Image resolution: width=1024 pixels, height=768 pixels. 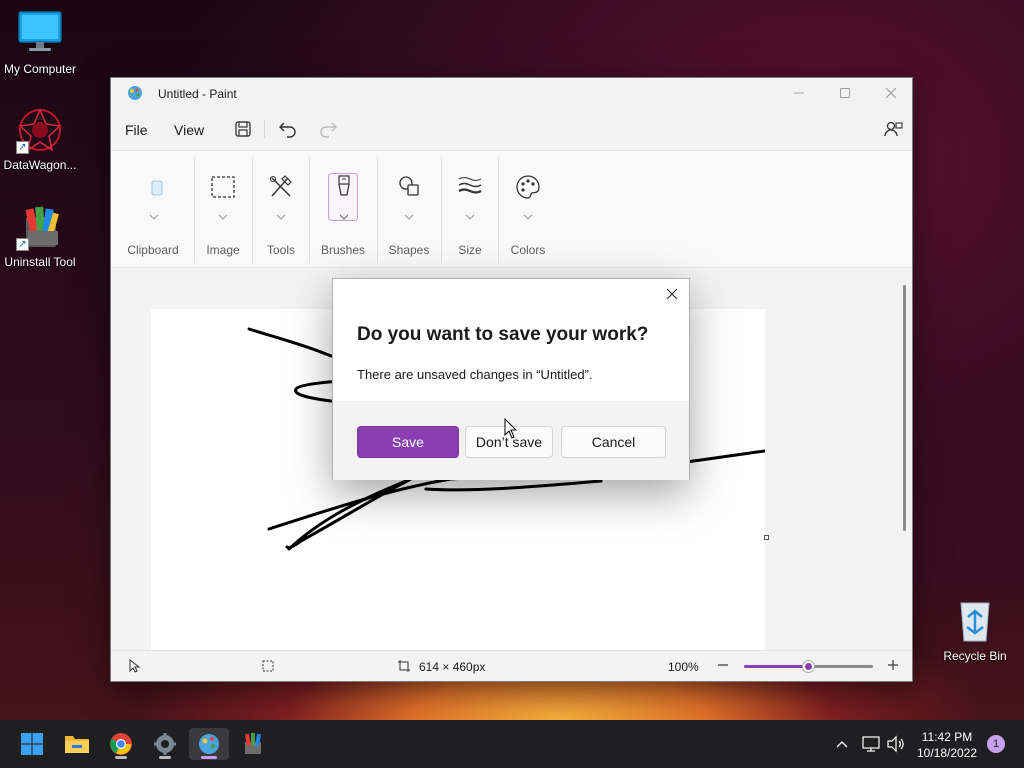 What do you see at coordinates (475, 374) in the screenshot?
I see `dialog-message: There are unsaved changes in “Untitled”.` at bounding box center [475, 374].